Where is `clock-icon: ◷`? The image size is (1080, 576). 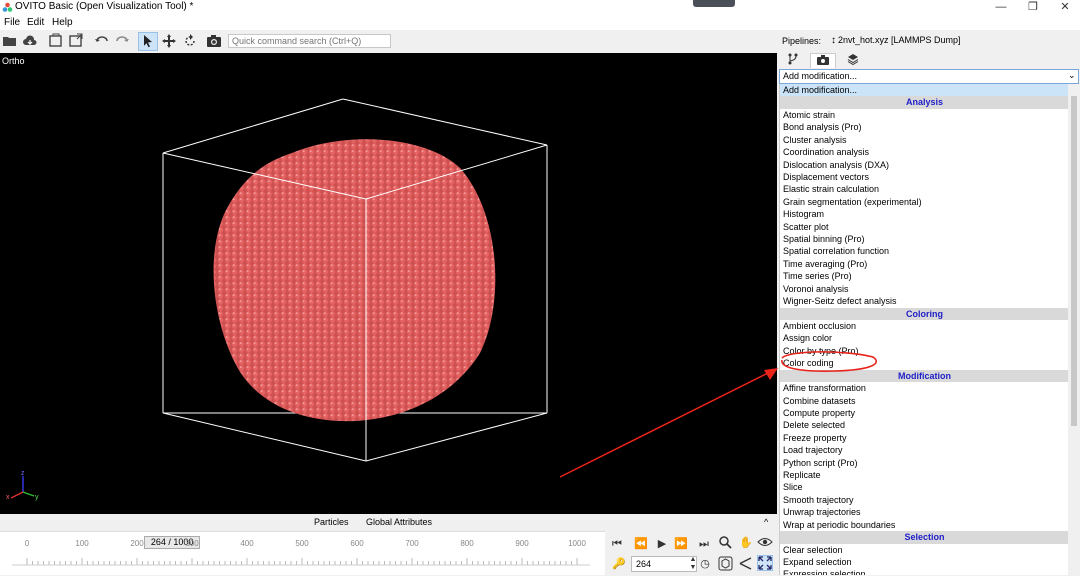
clock-icon: ◷ is located at coordinates (705, 564).